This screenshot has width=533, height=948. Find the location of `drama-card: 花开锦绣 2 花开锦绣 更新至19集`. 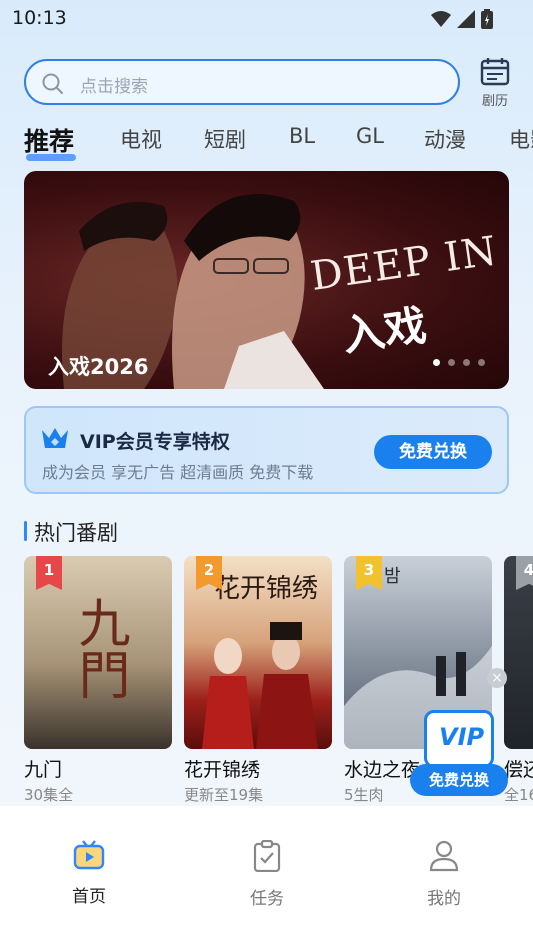

drama-card: 花开锦绣 2 花开锦绣 更新至19集 is located at coordinates (258, 680).